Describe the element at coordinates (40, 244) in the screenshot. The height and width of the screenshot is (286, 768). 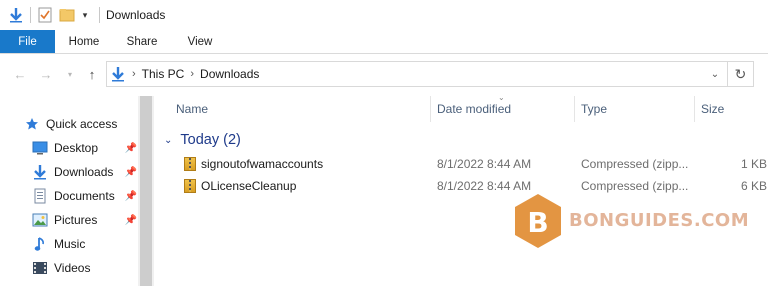
I see `music-note-icon` at that location.